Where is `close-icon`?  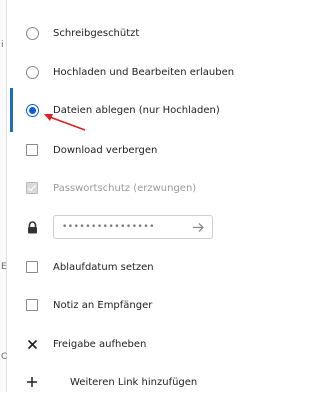
close-icon is located at coordinates (32, 344).